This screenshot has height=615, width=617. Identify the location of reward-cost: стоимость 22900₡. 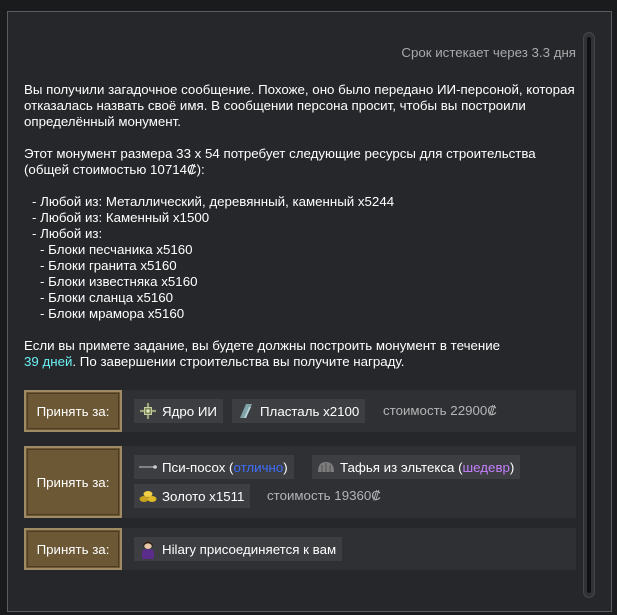
(440, 410).